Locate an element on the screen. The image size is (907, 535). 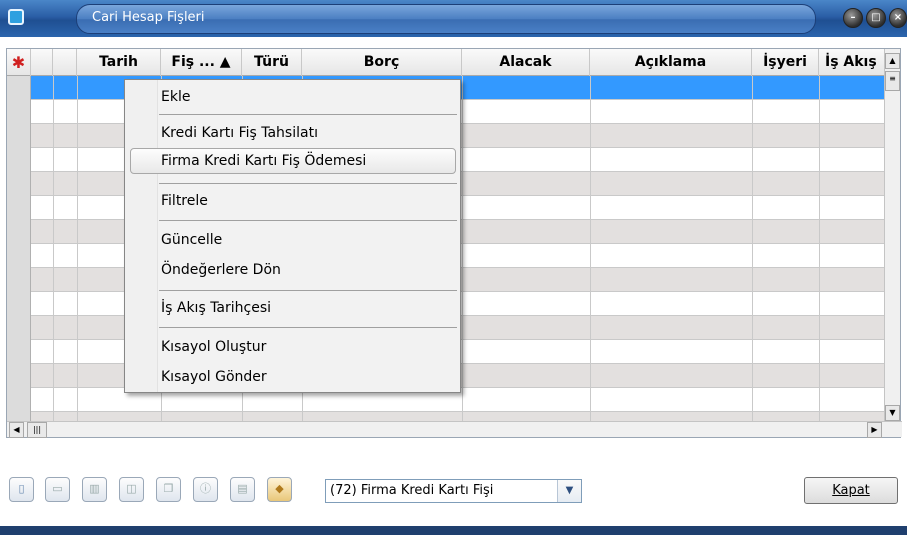
document-type-select: (72) Firma Kredi Kartı Fişi ▼ is located at coordinates (453, 491).